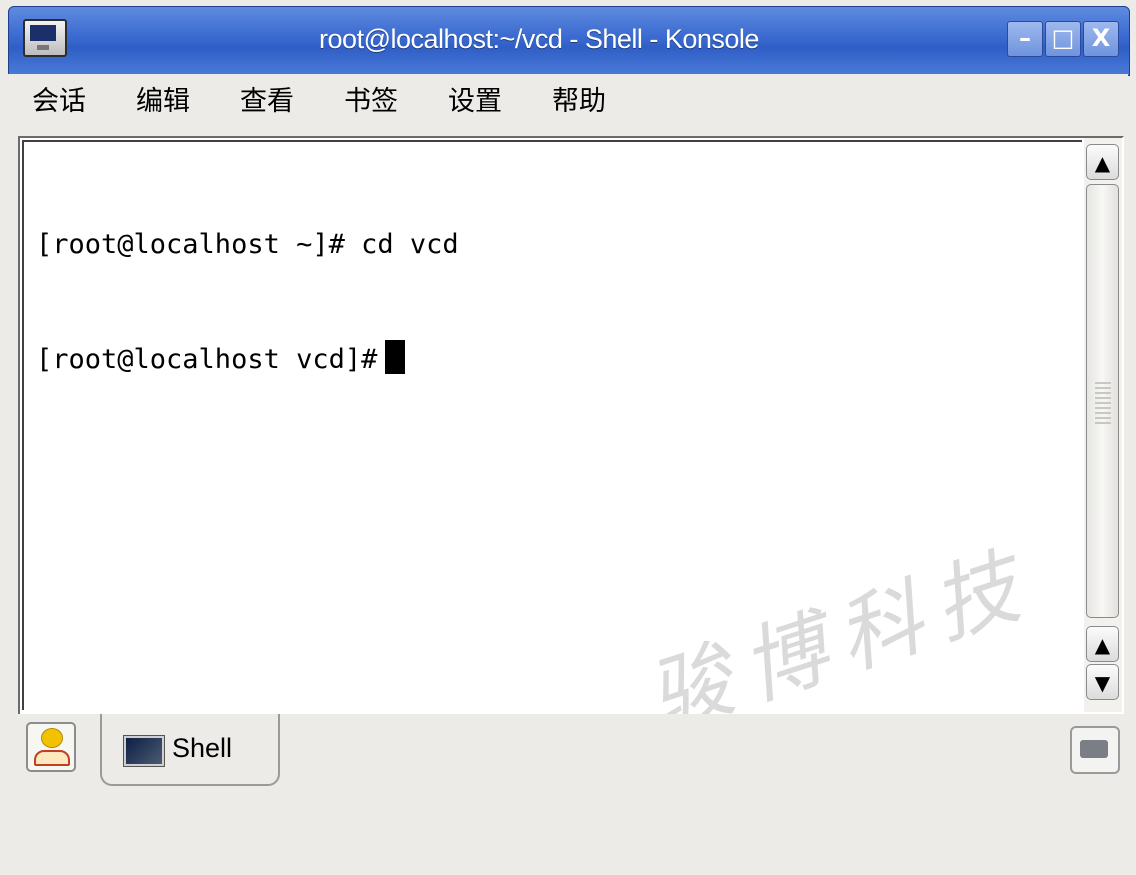 Image resolution: width=1136 pixels, height=875 pixels. Describe the element at coordinates (539, 39) in the screenshot. I see `window-title: root@localhost:~/vcd - Shell - Konsole` at that location.